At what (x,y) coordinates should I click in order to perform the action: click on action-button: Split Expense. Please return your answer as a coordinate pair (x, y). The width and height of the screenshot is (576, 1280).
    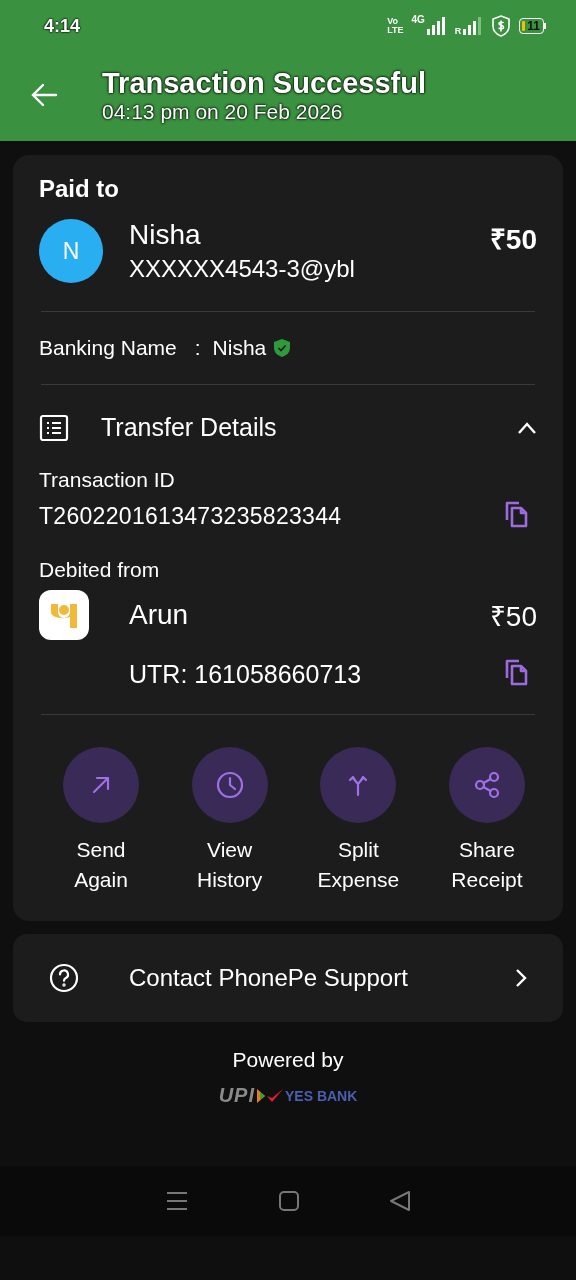
    Looking at the image, I should click on (358, 821).